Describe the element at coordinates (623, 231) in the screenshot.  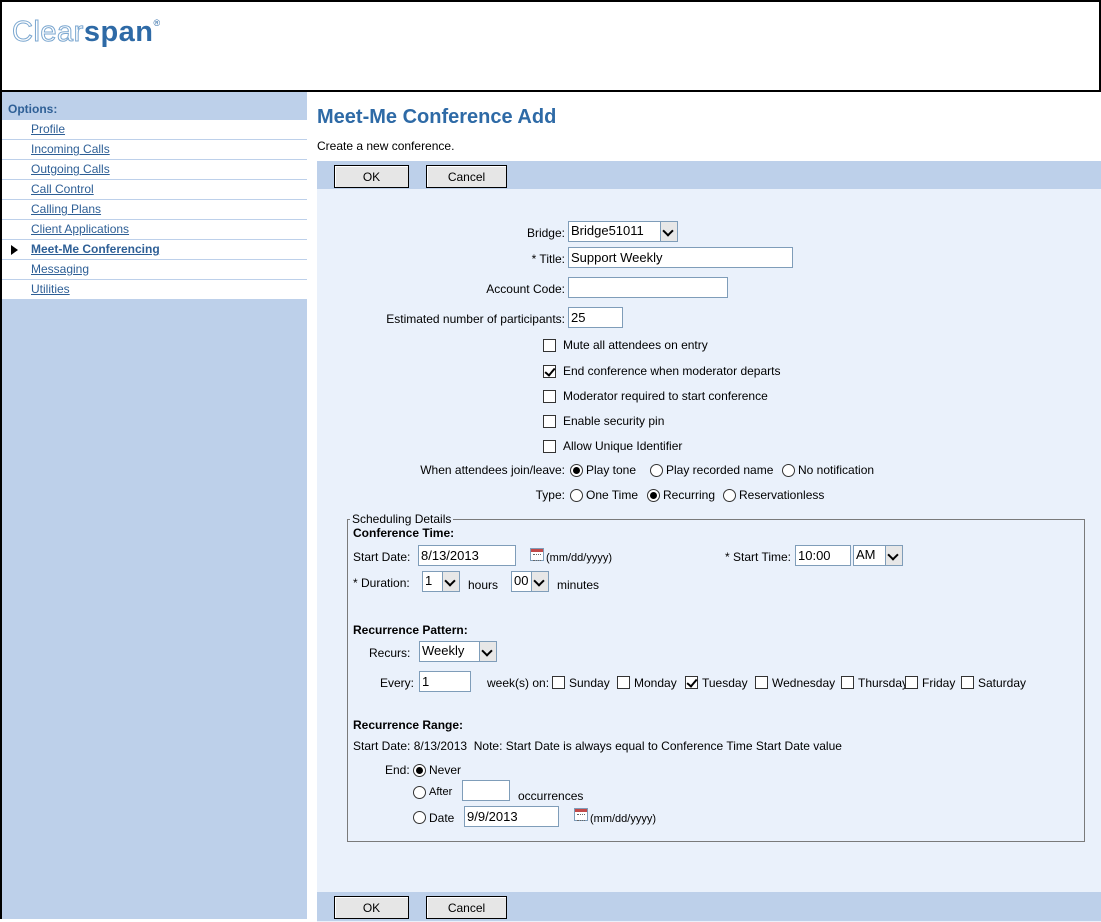
I see `bridge-select: Bridge51011` at that location.